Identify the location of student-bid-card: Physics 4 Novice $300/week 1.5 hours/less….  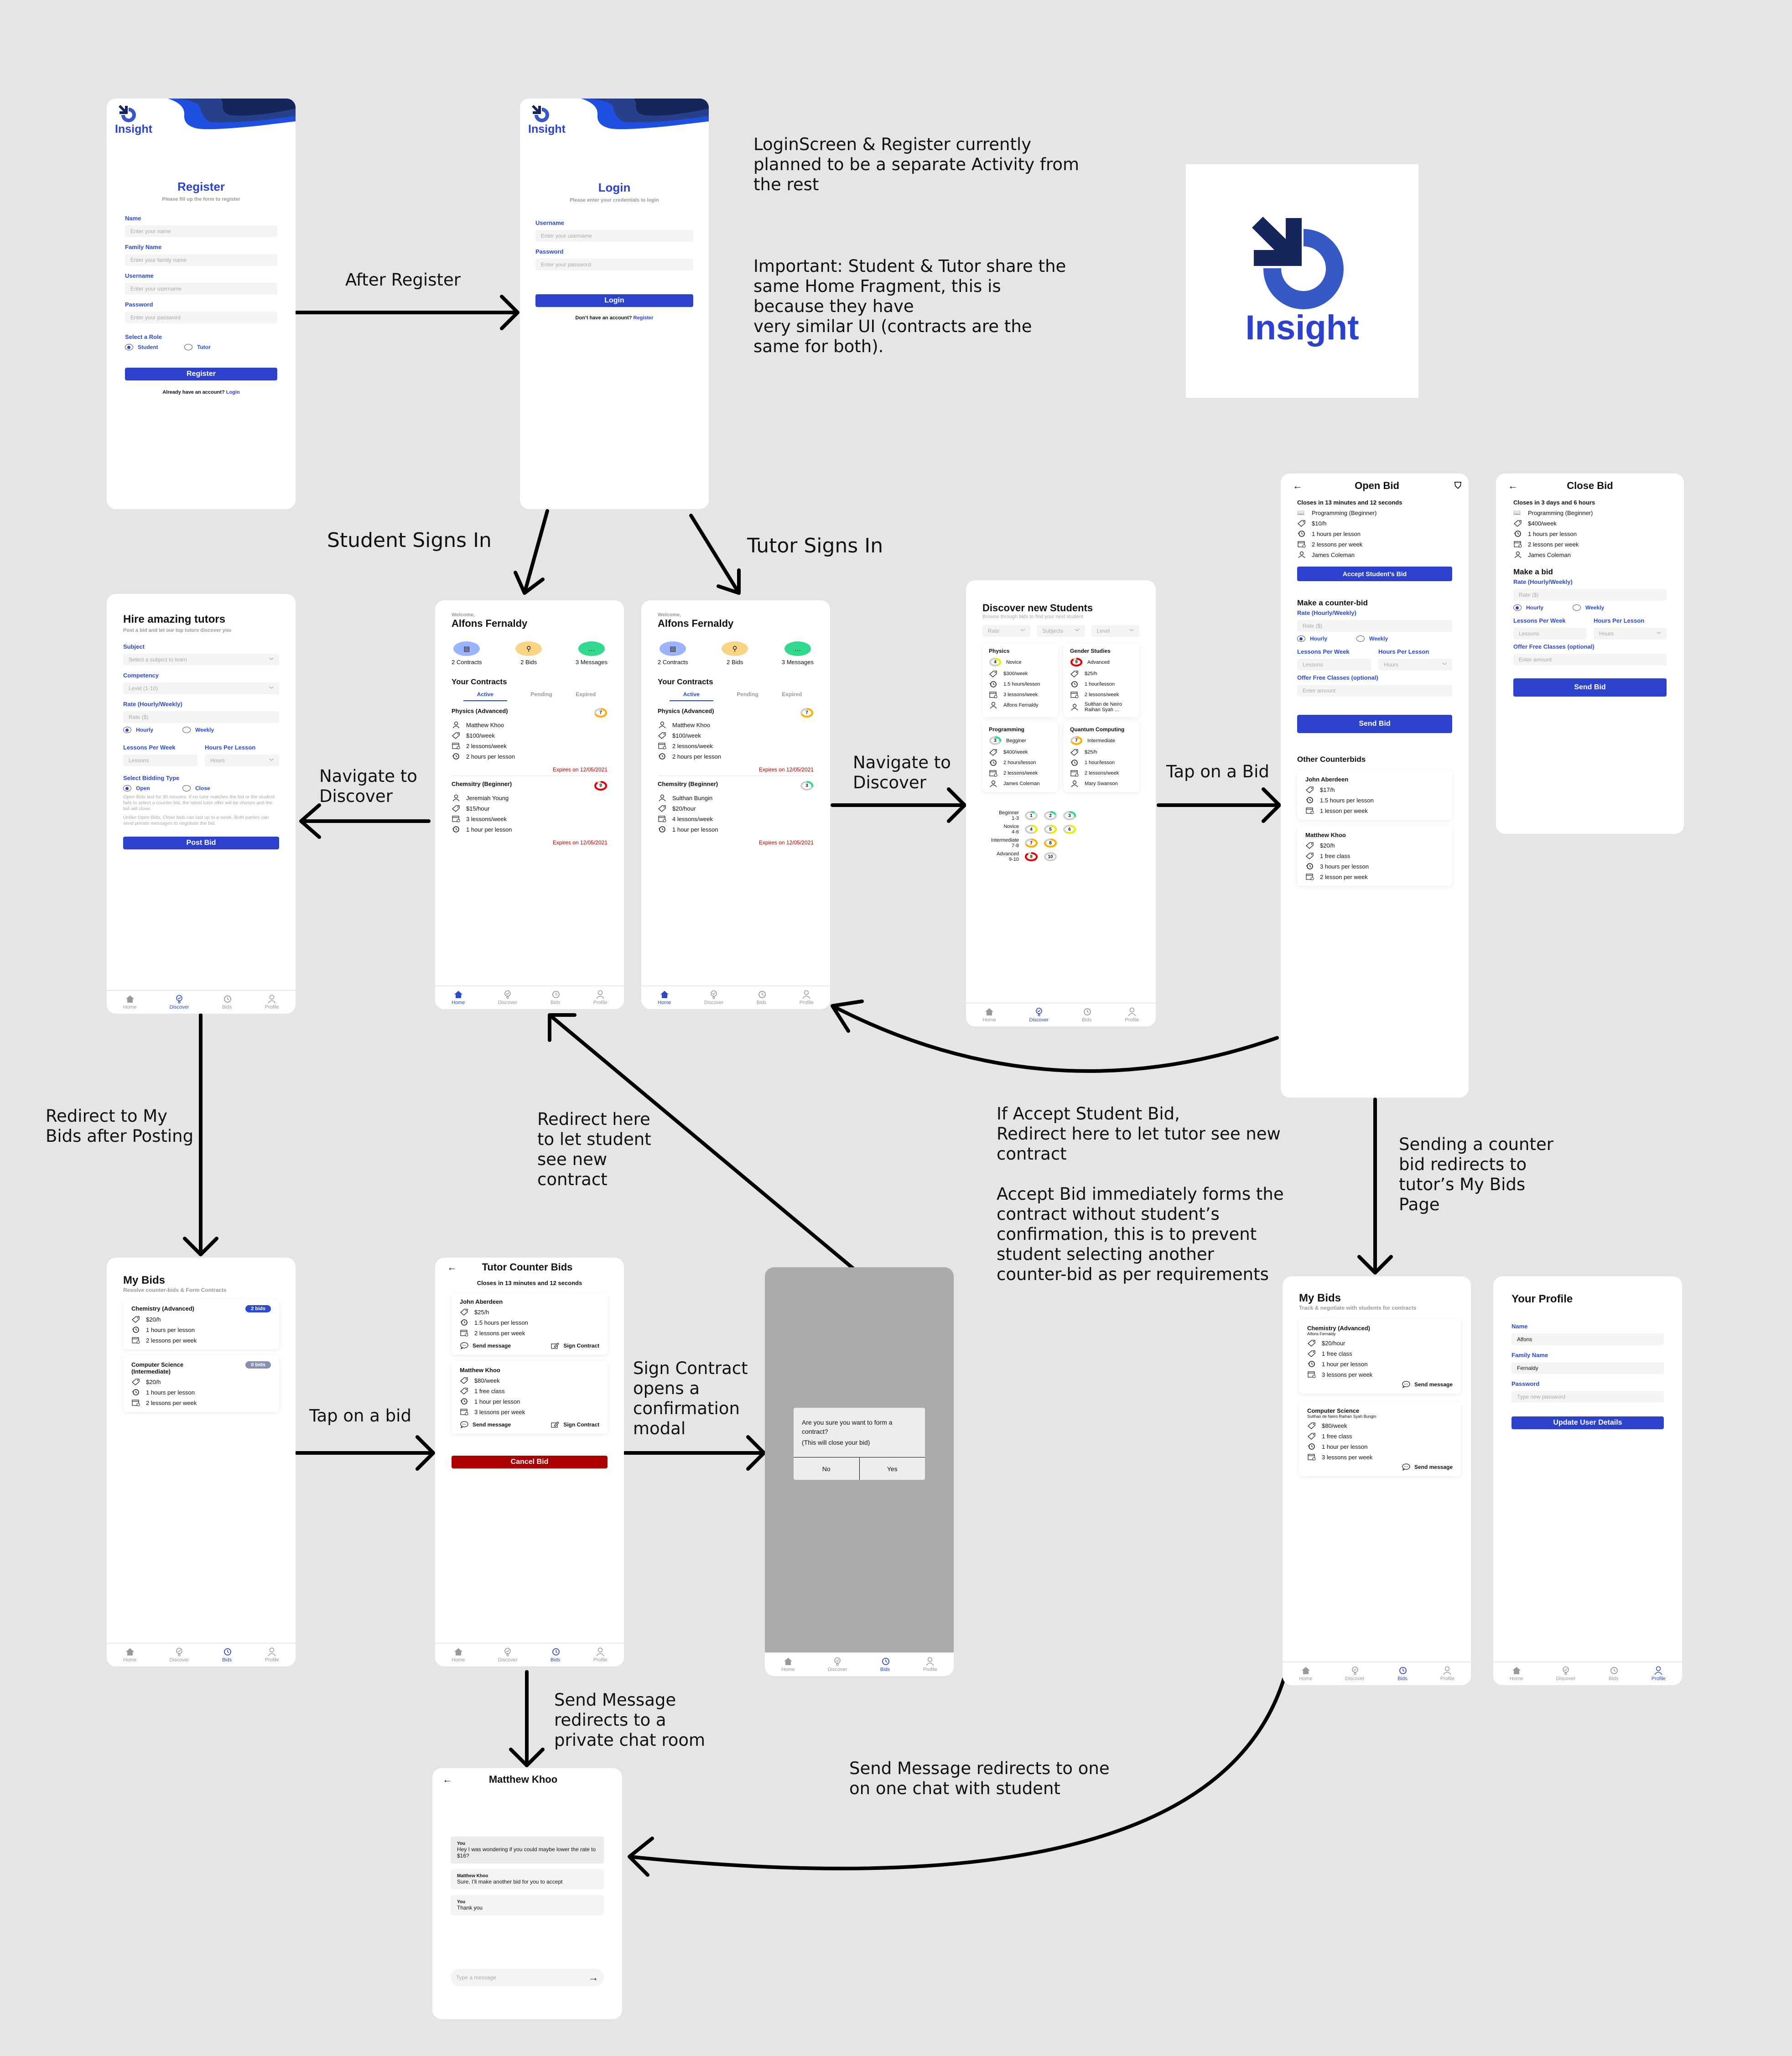
(1020, 680).